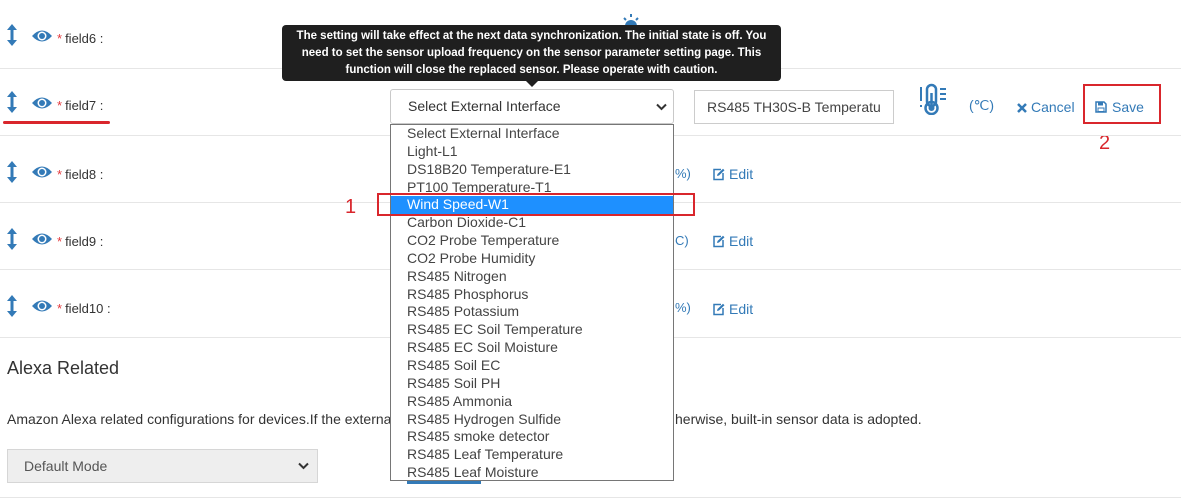 This screenshot has height=501, width=1181. Describe the element at coordinates (56, 122) in the screenshot. I see `annotation-underline` at that location.